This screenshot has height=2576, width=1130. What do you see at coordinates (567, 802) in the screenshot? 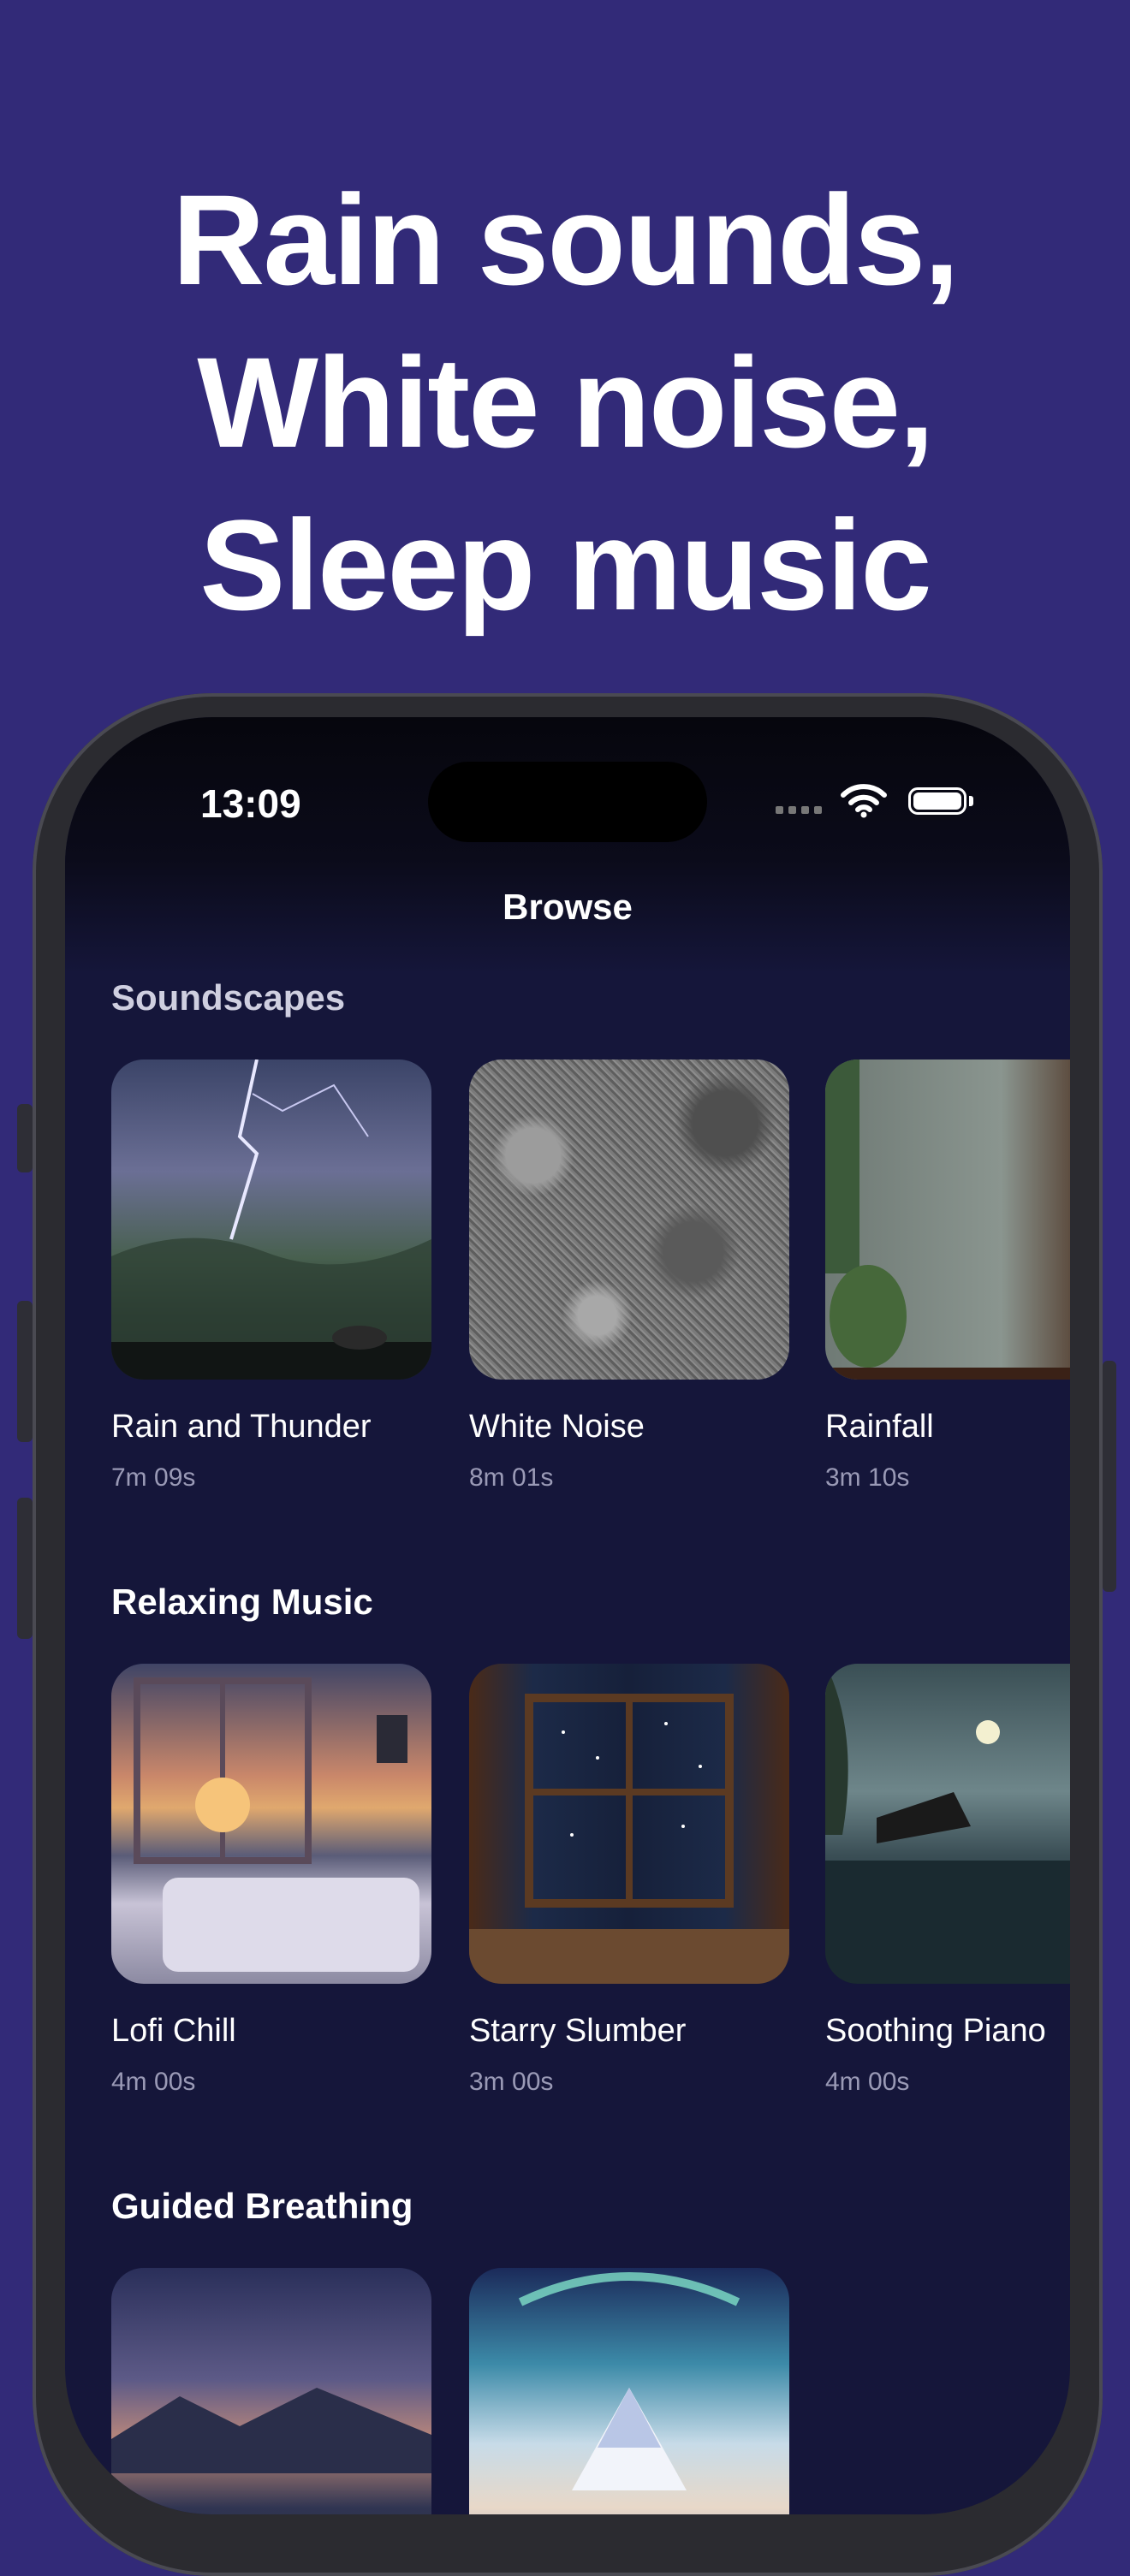
I see `dynamic-island` at bounding box center [567, 802].